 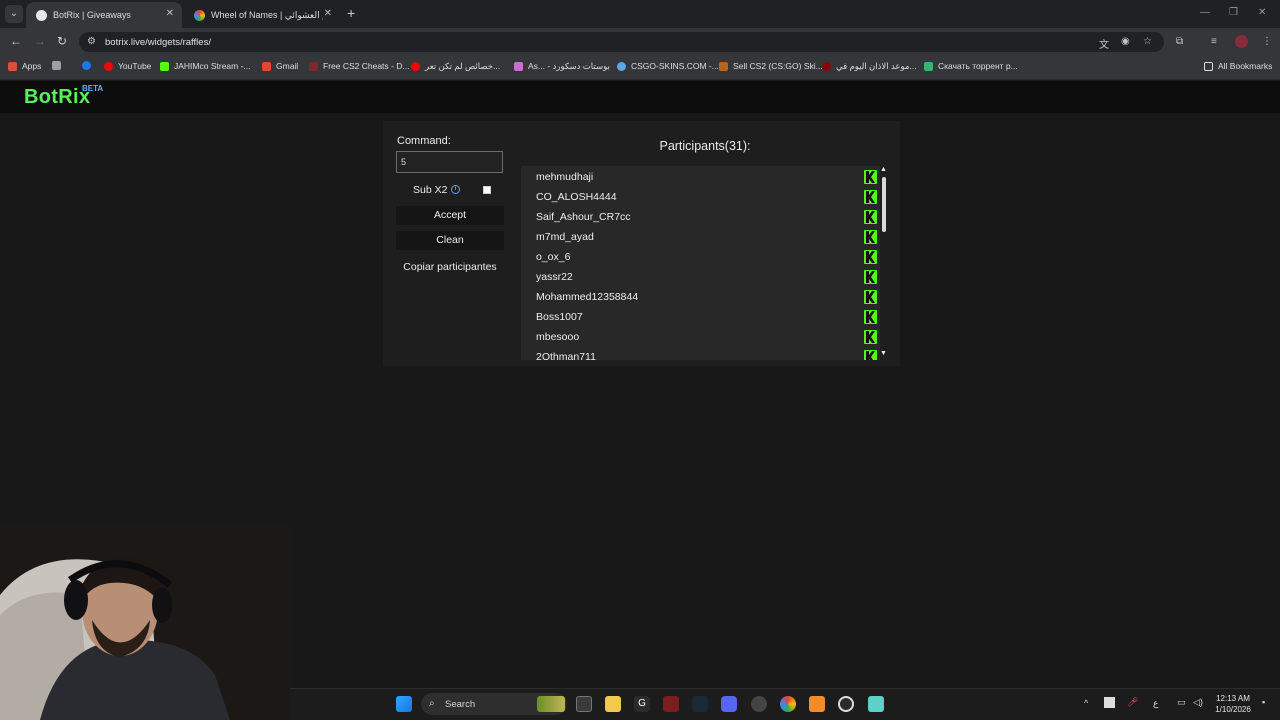 I want to click on obs-icon, so click(x=759, y=704).